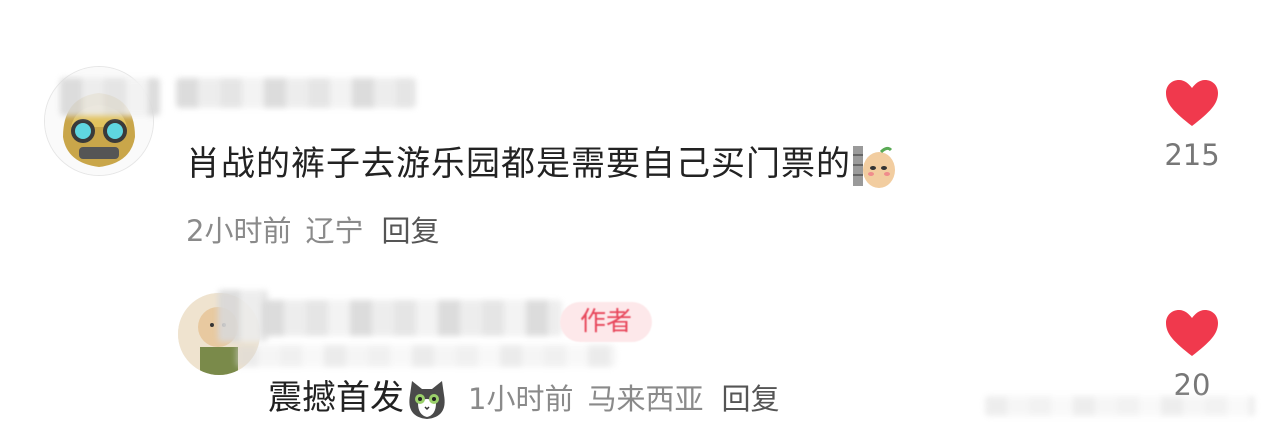 The width and height of the screenshot is (1264, 435). Describe the element at coordinates (874, 166) in the screenshot. I see `potato-sticker-icon` at that location.